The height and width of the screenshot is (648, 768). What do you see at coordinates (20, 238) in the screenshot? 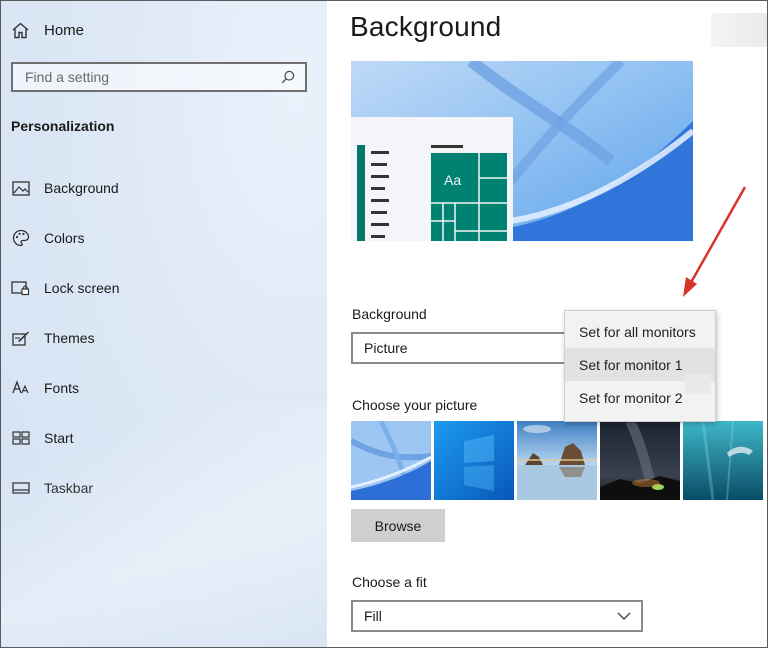
I see `palette-icon` at bounding box center [20, 238].